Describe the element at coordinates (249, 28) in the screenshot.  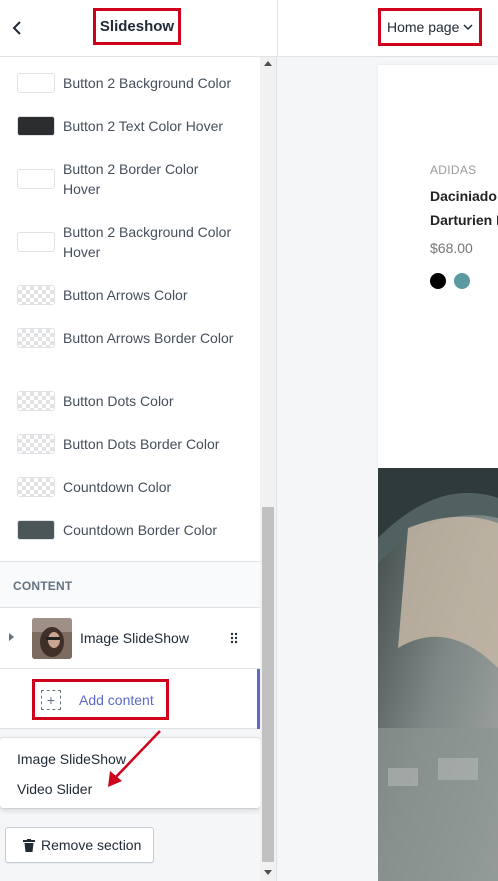
I see `top-bar: Slideshow Home page` at that location.